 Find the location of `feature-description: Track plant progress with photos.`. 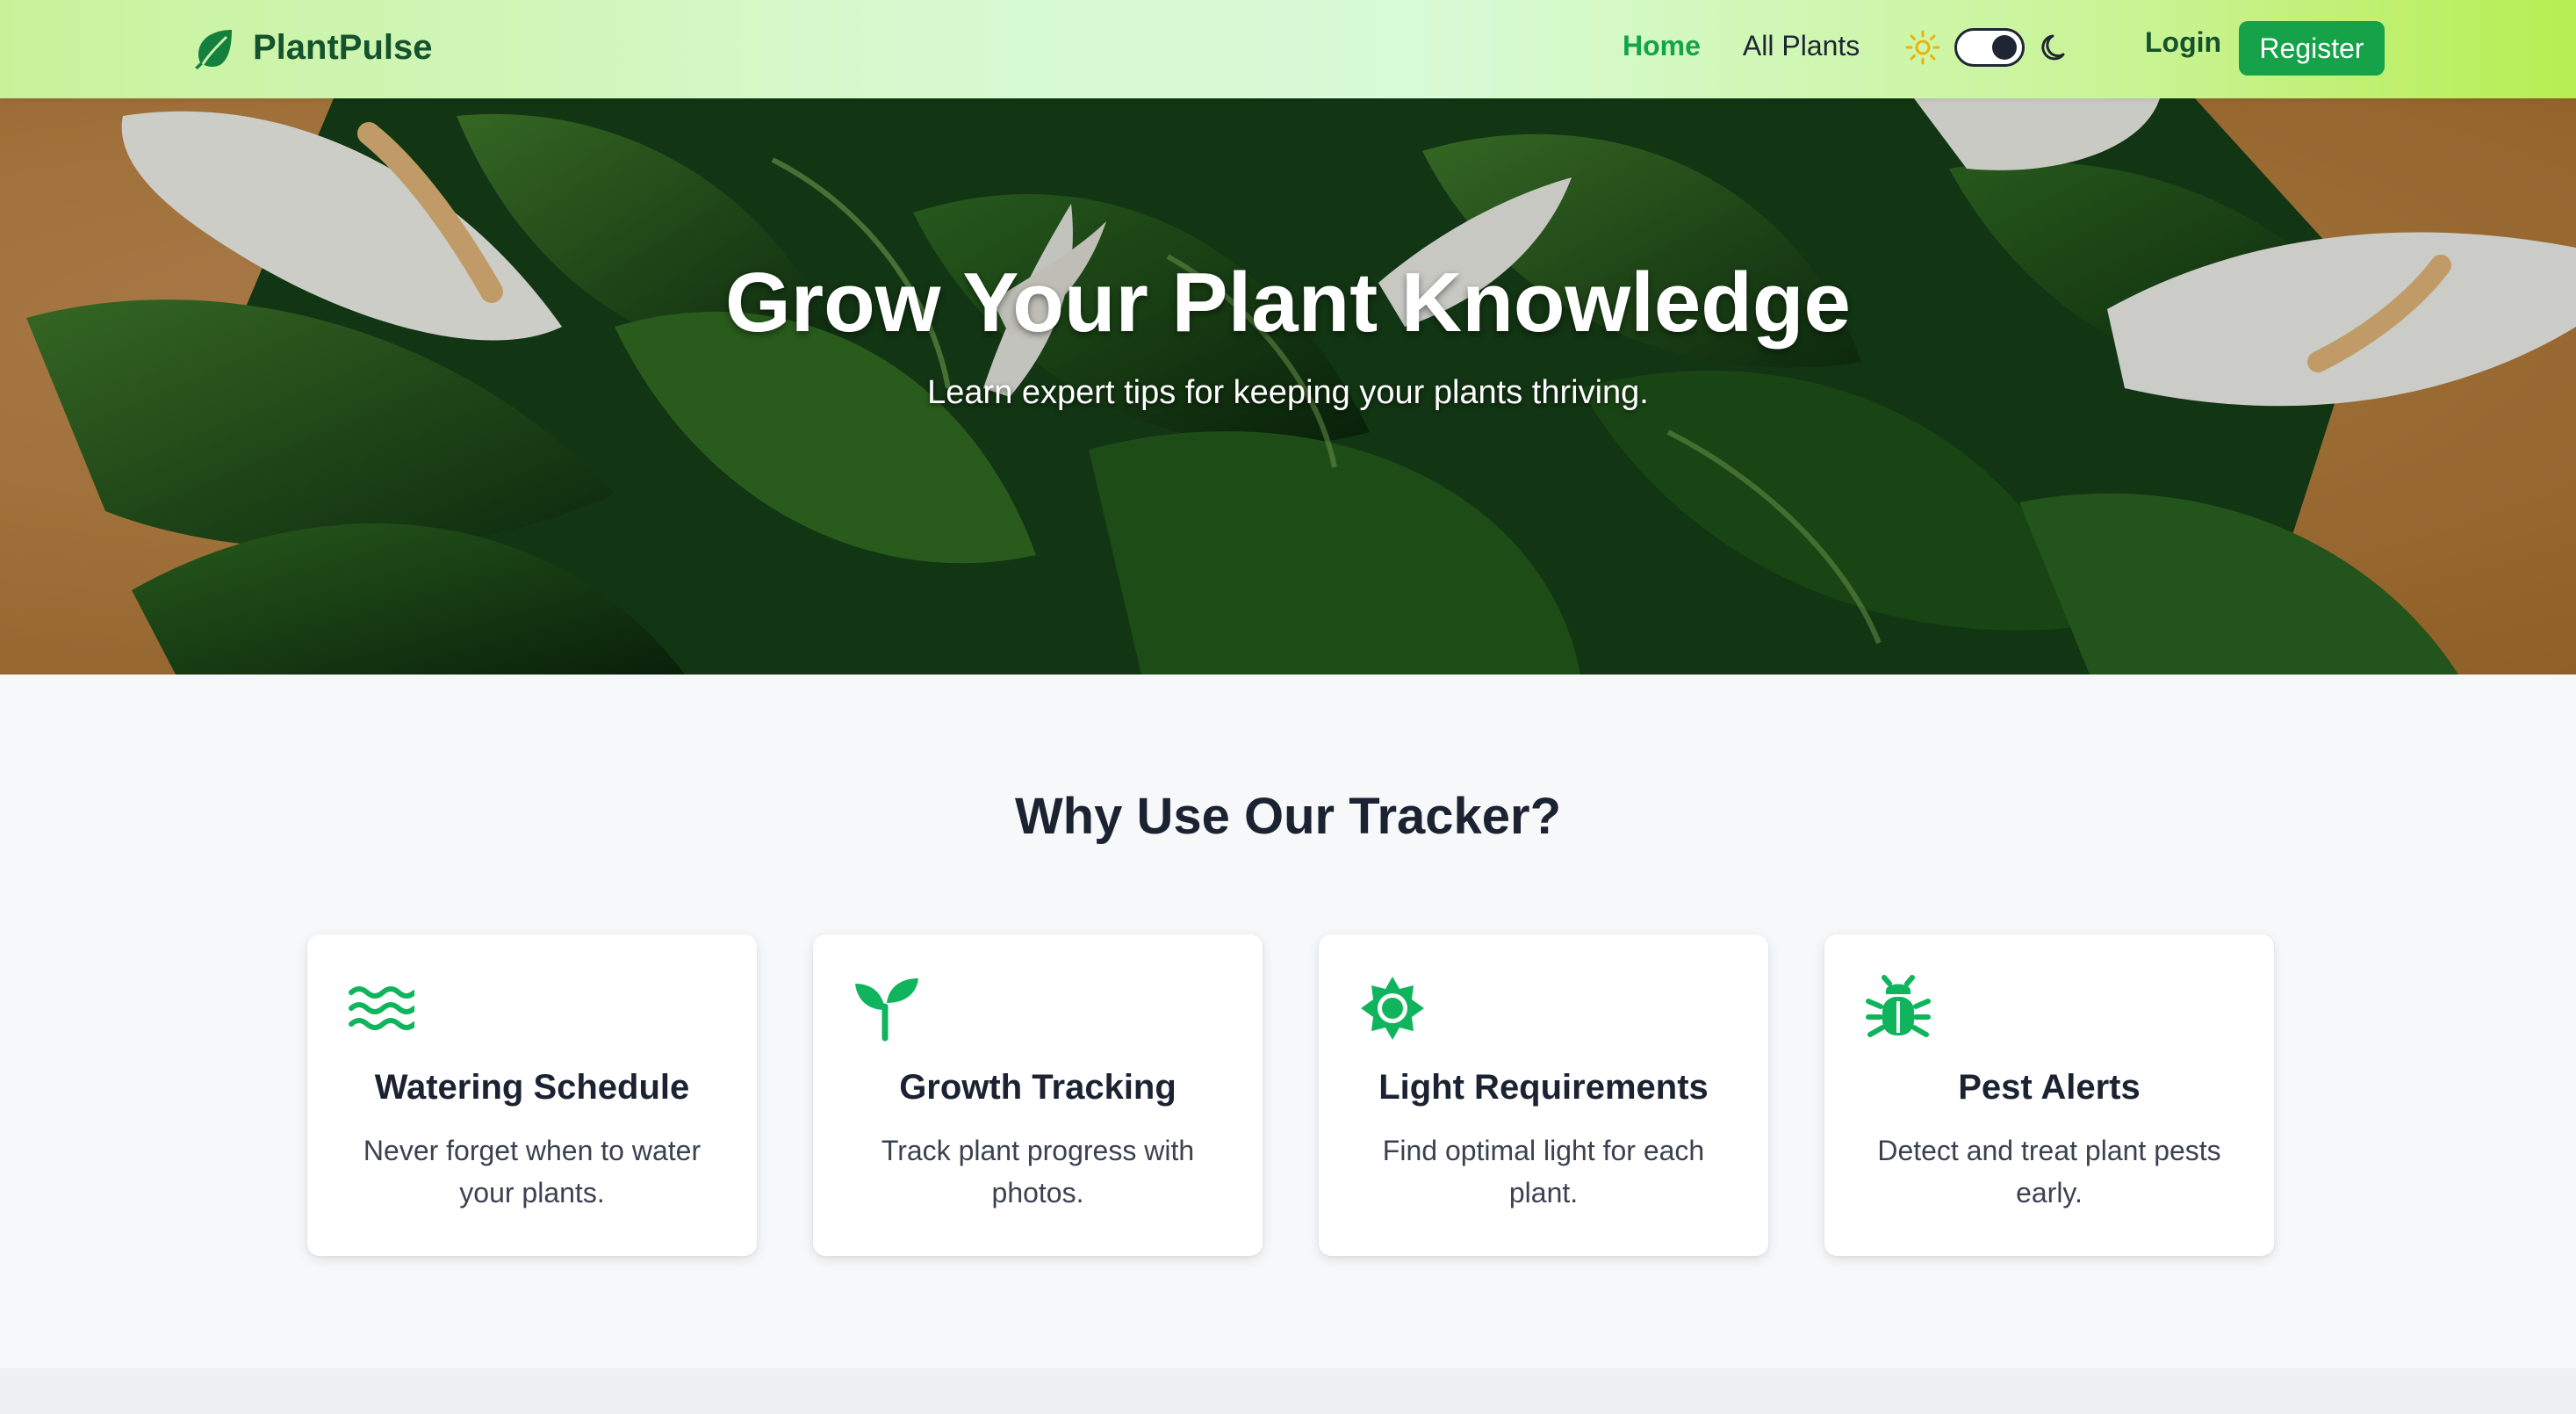

feature-description: Track plant progress with photos. is located at coordinates (1038, 1171).